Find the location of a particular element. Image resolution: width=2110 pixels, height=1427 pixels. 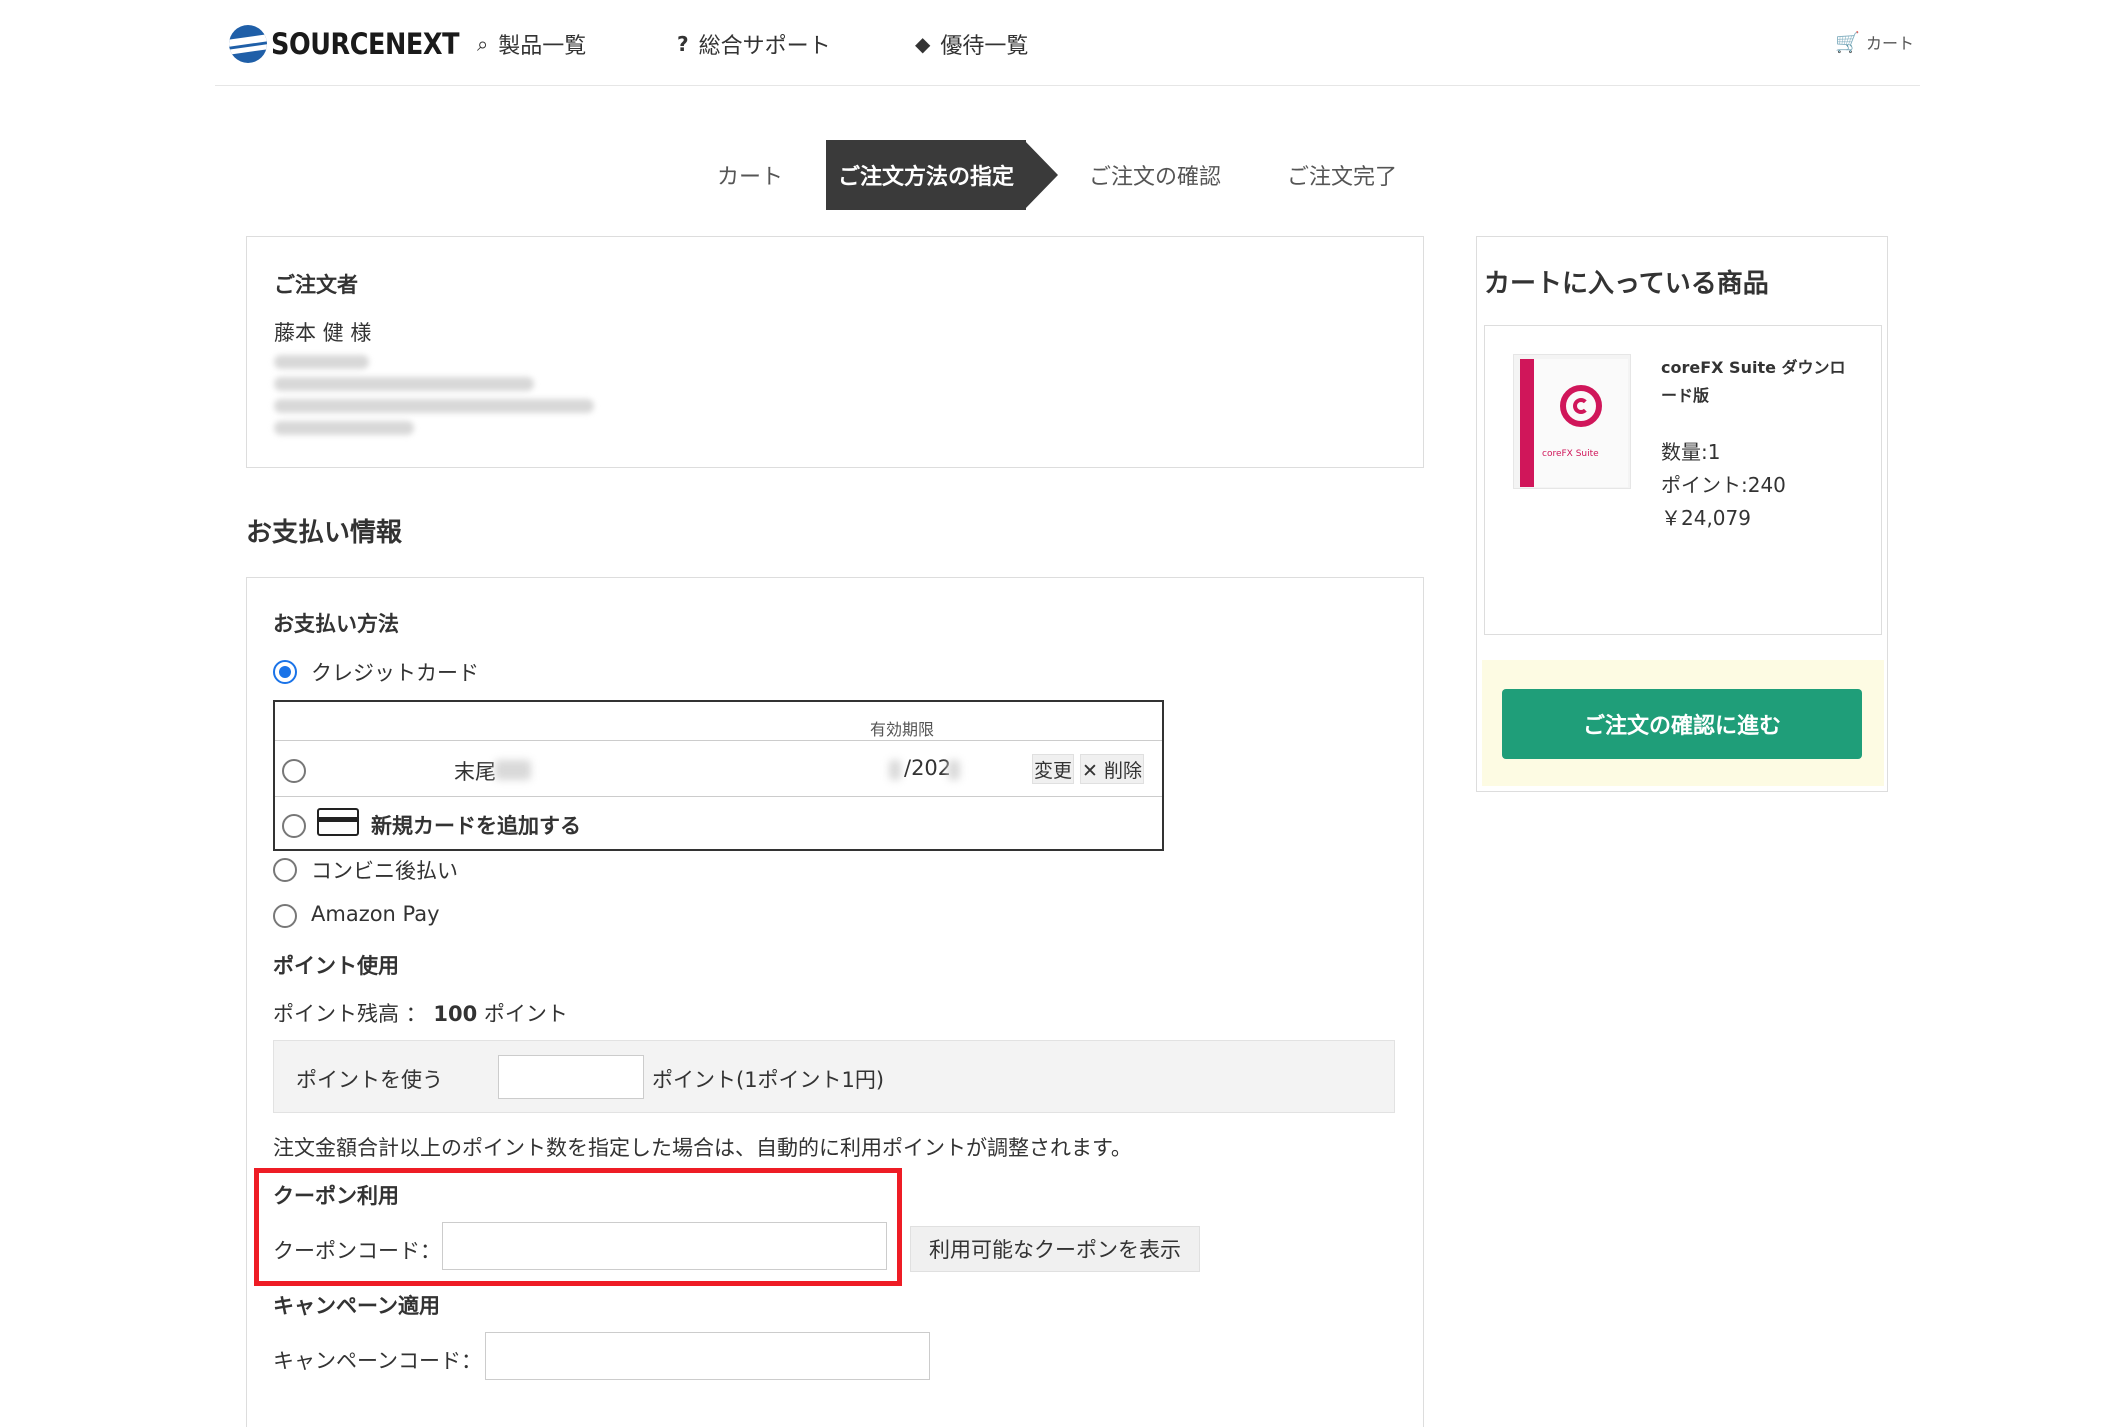

coupon-highlight-box is located at coordinates (578, 1227).